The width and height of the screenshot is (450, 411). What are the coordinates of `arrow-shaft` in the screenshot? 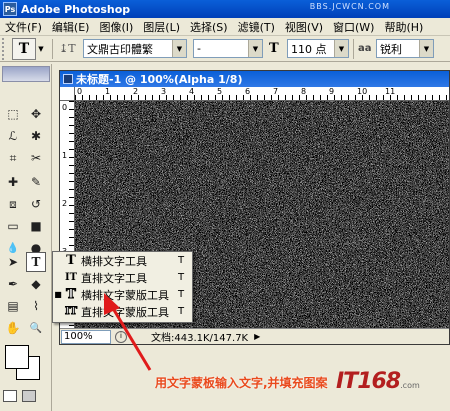 It's located at (130, 337).